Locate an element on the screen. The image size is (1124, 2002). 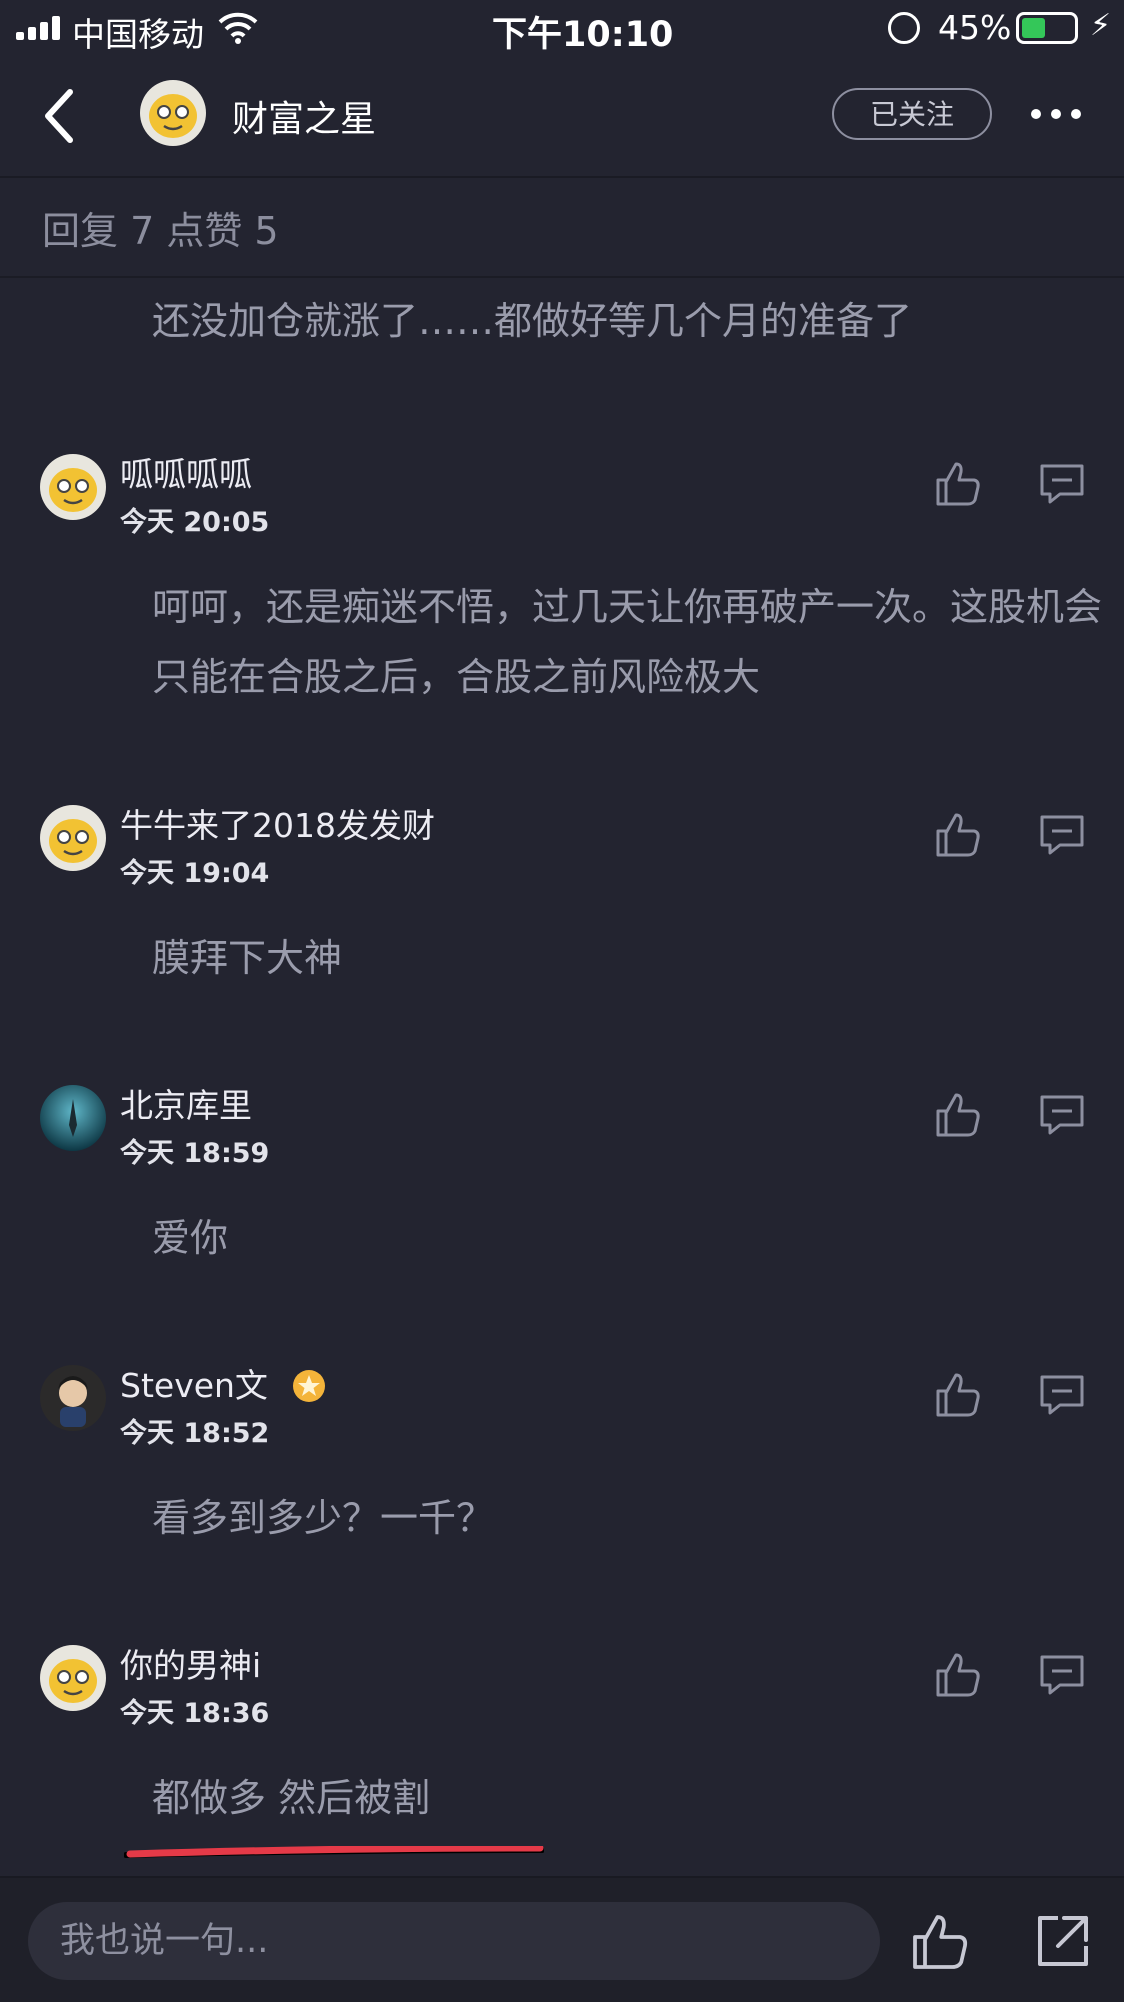
comment-text: 还没加仓就涨了……都做好等几个月的准备了 is located at coordinates (532, 321).